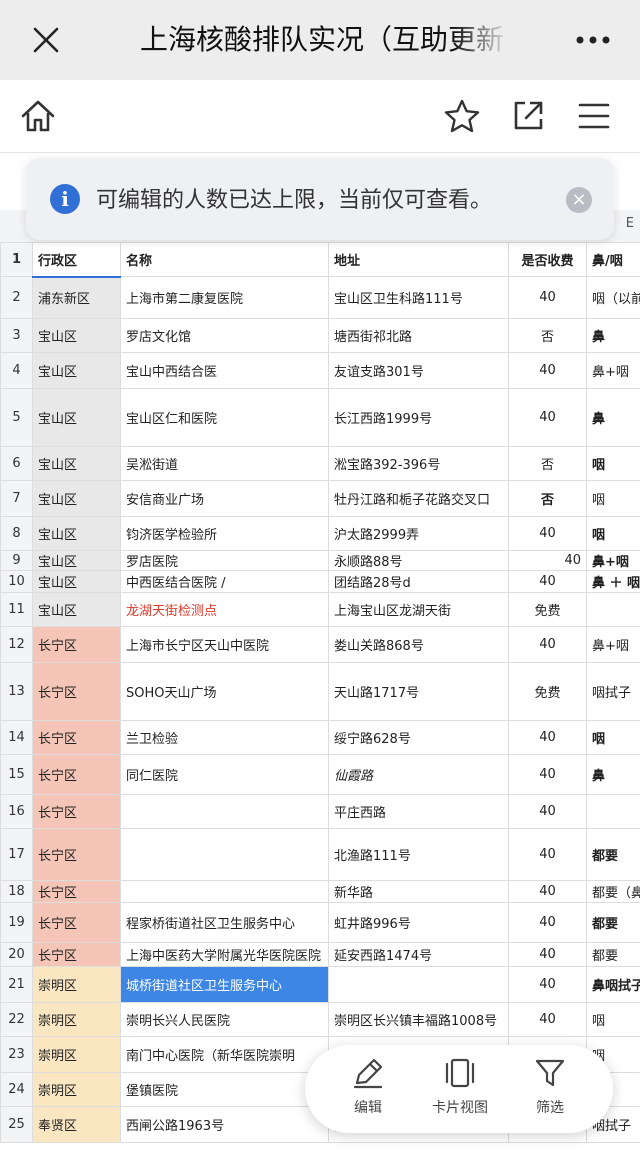  Describe the element at coordinates (418, 854) in the screenshot. I see `address-cell: 北渔路111号` at that location.